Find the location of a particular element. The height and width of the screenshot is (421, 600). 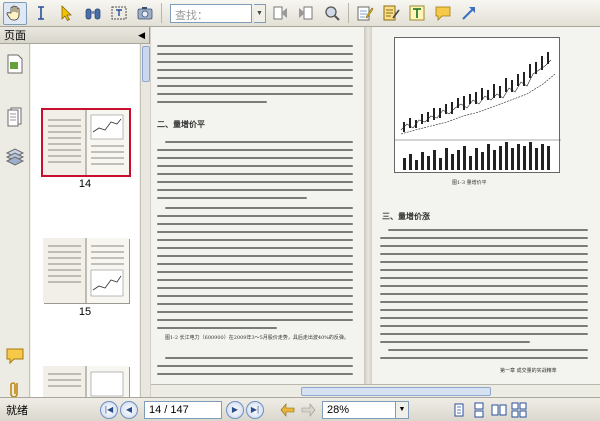

tab-pages is located at coordinates (15, 64).